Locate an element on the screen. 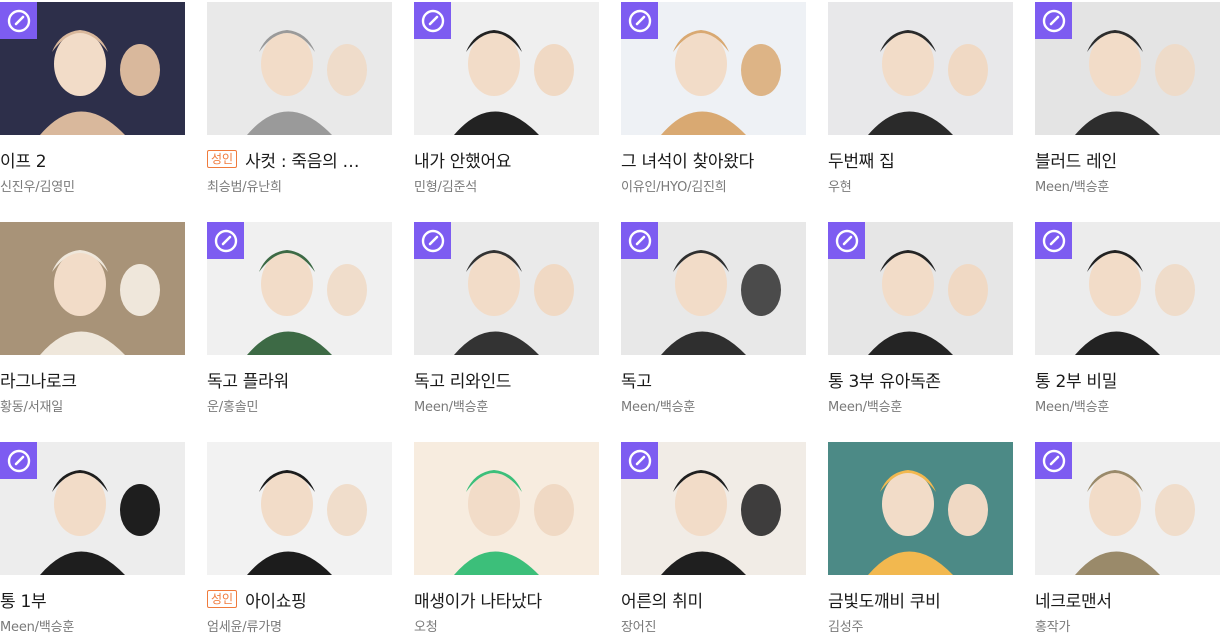  webtoon-card-14: 성인 아이쇼핑 엄세윤/류가명 is located at coordinates (299, 541).